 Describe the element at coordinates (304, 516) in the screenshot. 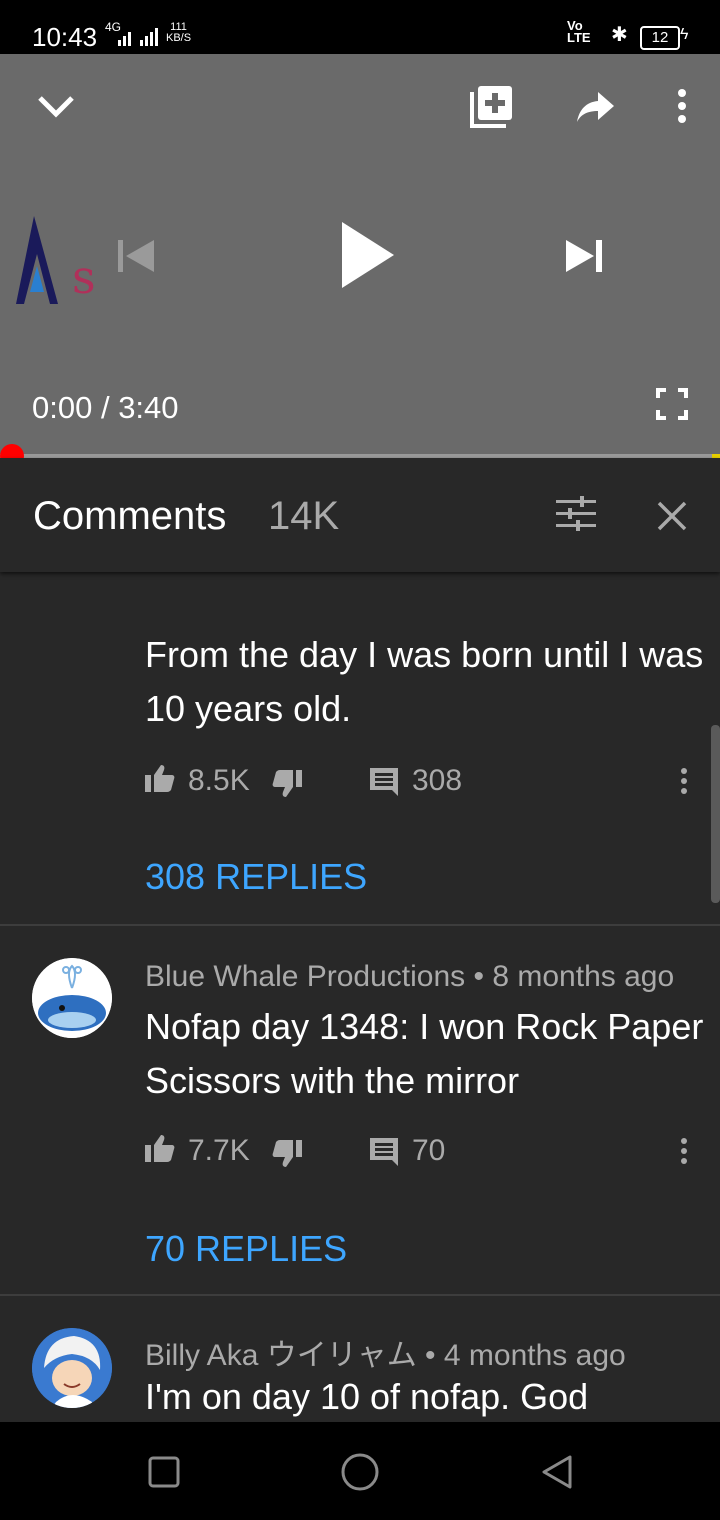

I see `comments-count: 14K` at that location.